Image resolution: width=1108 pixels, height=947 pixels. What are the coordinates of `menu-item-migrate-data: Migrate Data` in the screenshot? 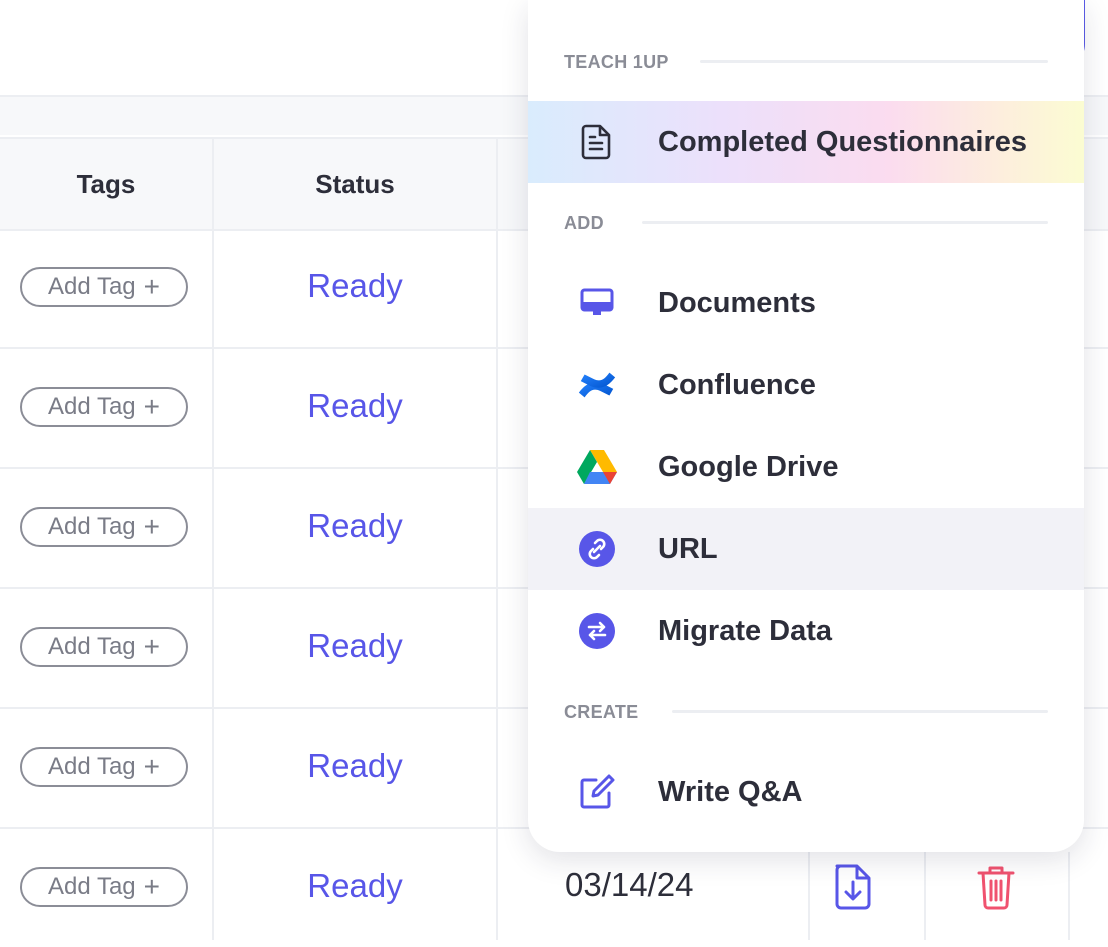 It's located at (806, 631).